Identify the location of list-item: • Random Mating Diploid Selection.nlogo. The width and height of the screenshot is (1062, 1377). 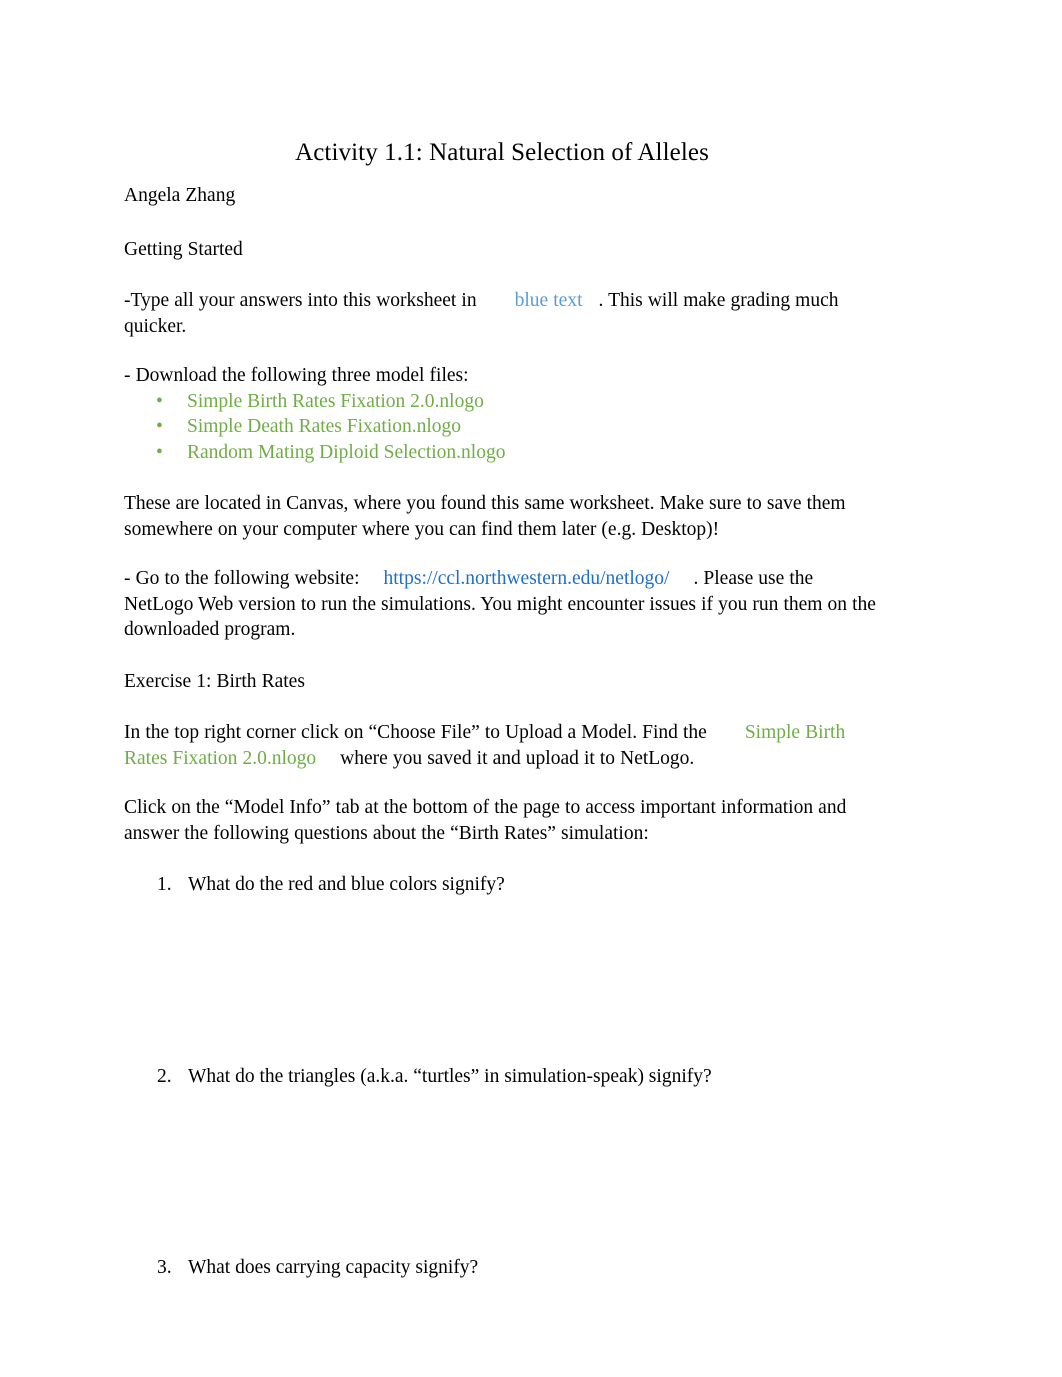
(502, 453).